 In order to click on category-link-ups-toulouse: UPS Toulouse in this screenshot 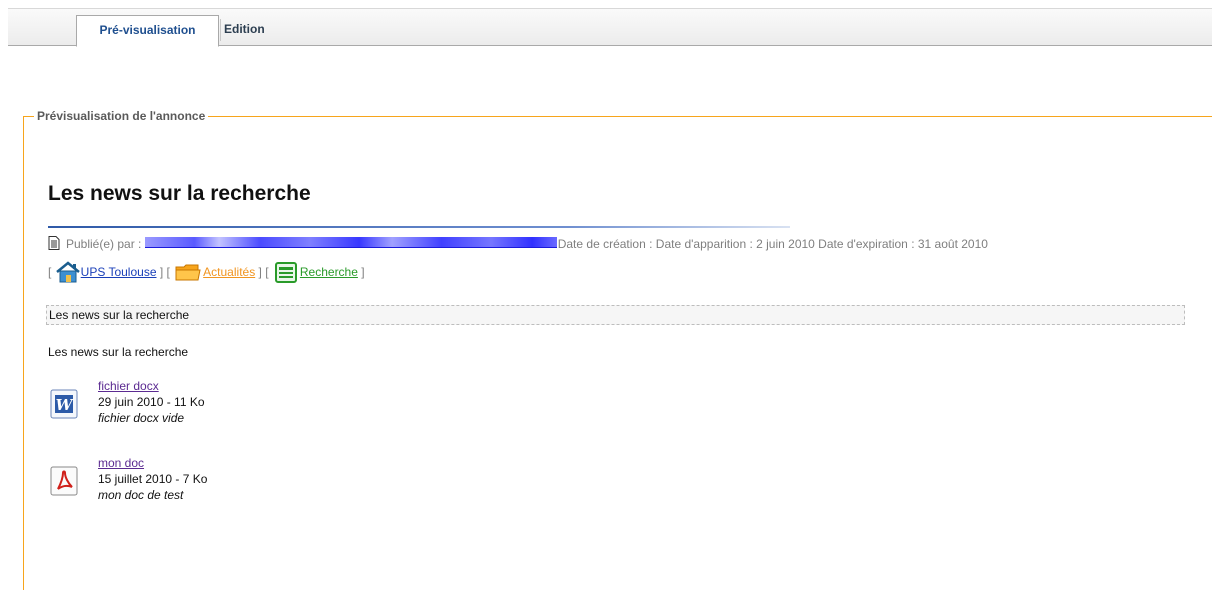, I will do `click(119, 272)`.